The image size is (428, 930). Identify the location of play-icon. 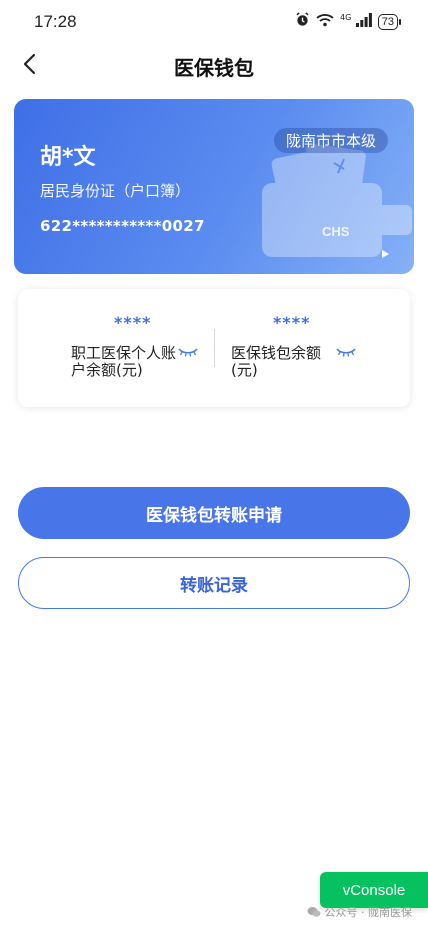
(385, 254).